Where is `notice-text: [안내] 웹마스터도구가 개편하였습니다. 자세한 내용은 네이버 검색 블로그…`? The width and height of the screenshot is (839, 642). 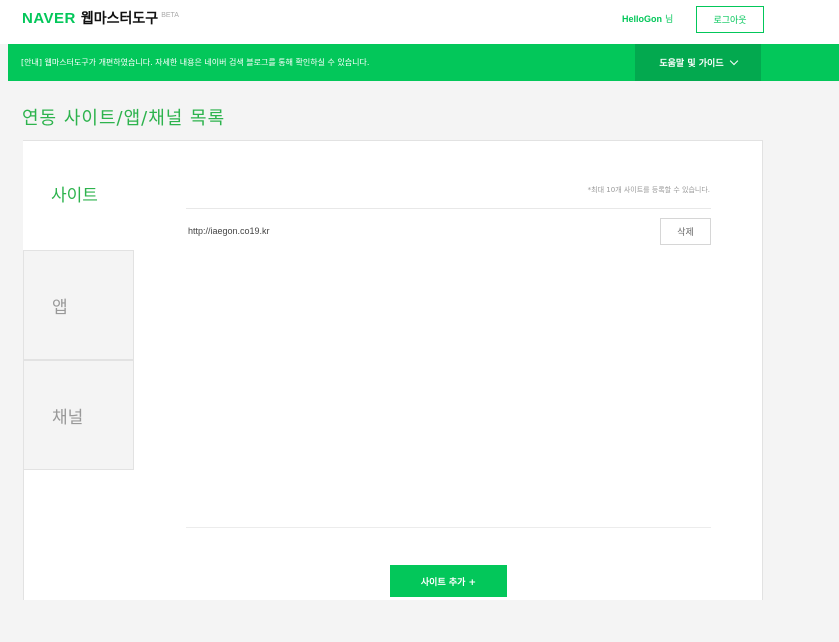 notice-text: [안내] 웹마스터도구가 개편하였습니다. 자세한 내용은 네이버 검색 블로그… is located at coordinates (195, 62).